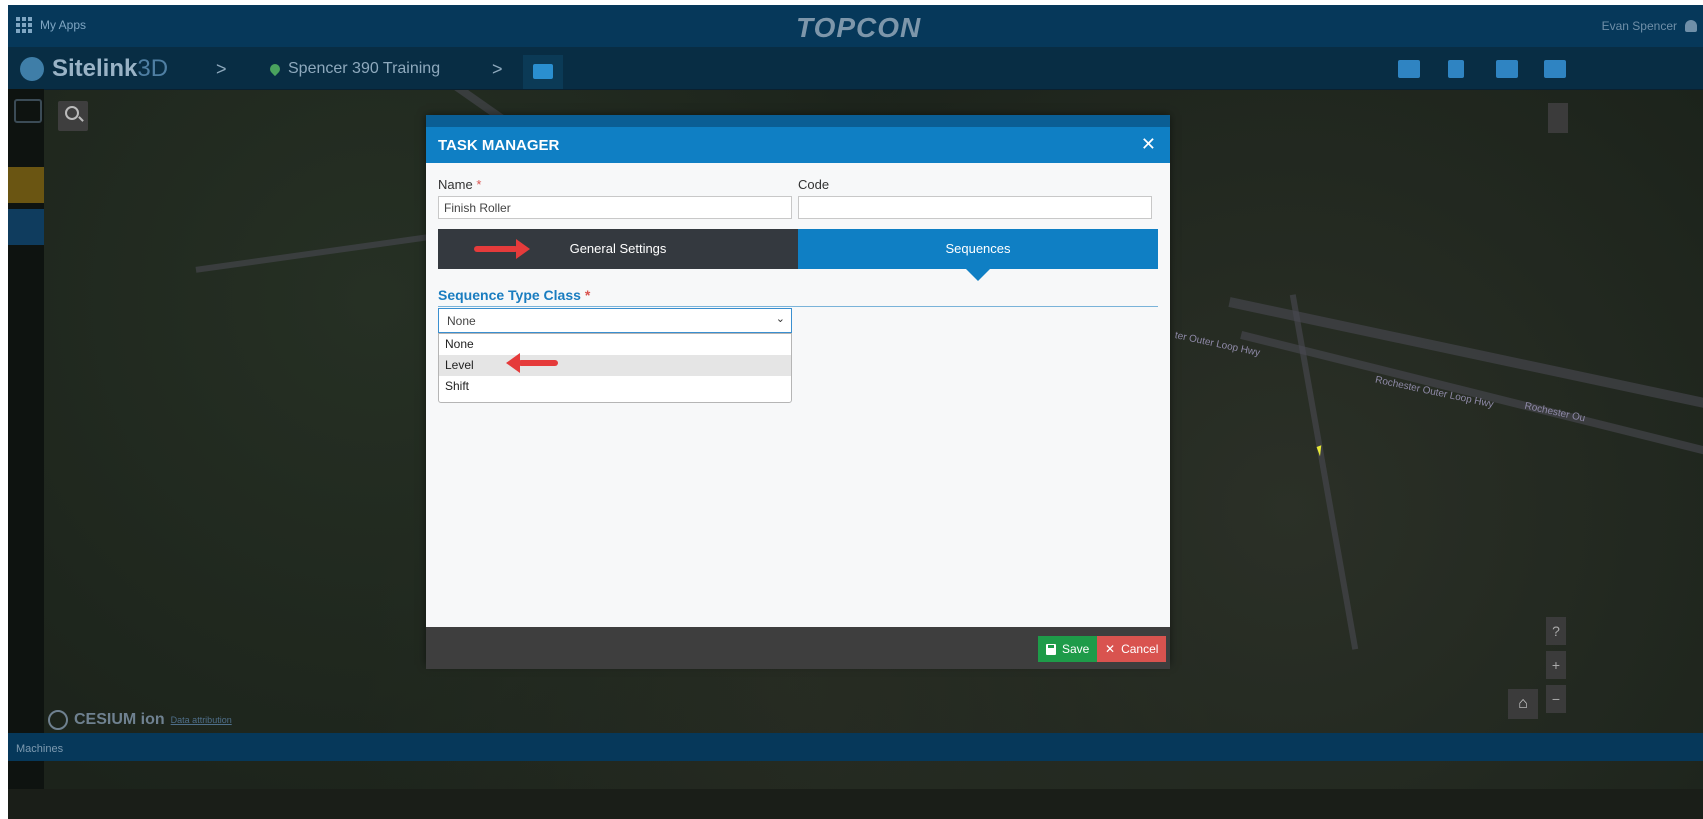 The image size is (1703, 819). Describe the element at coordinates (1691, 26) in the screenshot. I see `user-icon` at that location.